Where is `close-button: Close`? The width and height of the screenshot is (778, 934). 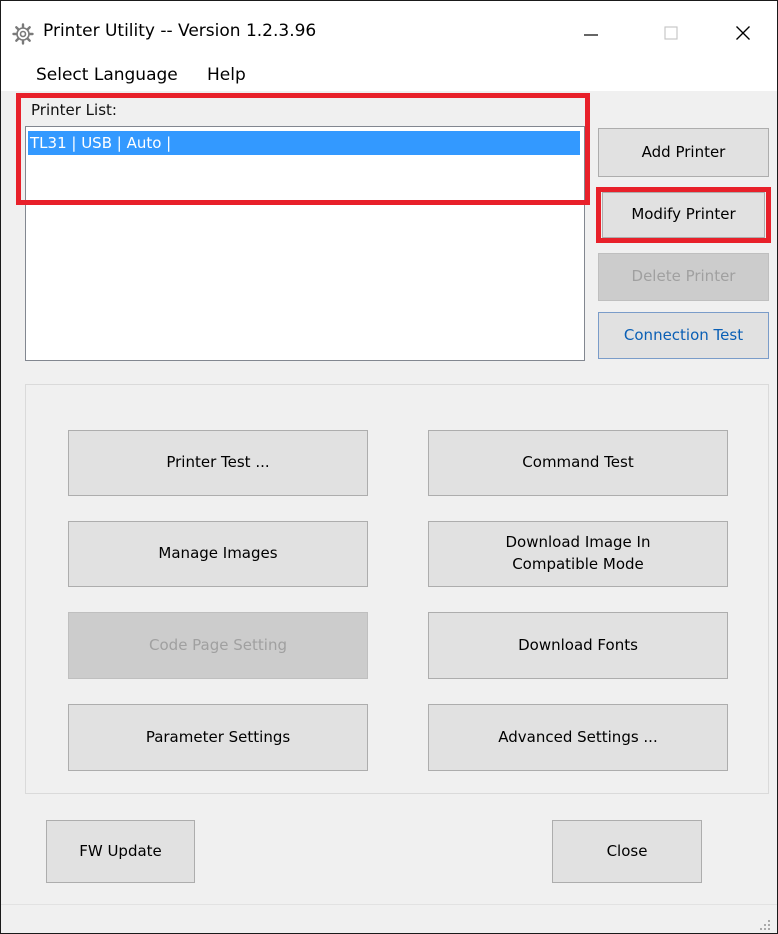 close-button: Close is located at coordinates (627, 851).